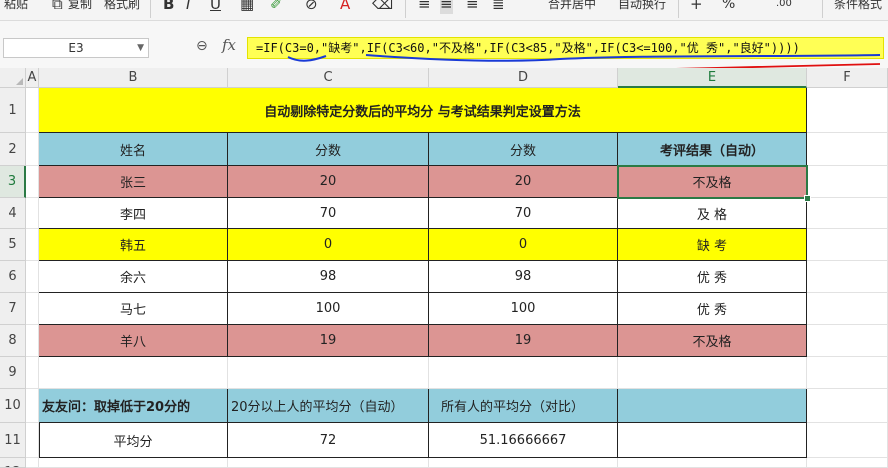 Image resolution: width=888 pixels, height=468 pixels. I want to click on cell-a5, so click(32, 245).